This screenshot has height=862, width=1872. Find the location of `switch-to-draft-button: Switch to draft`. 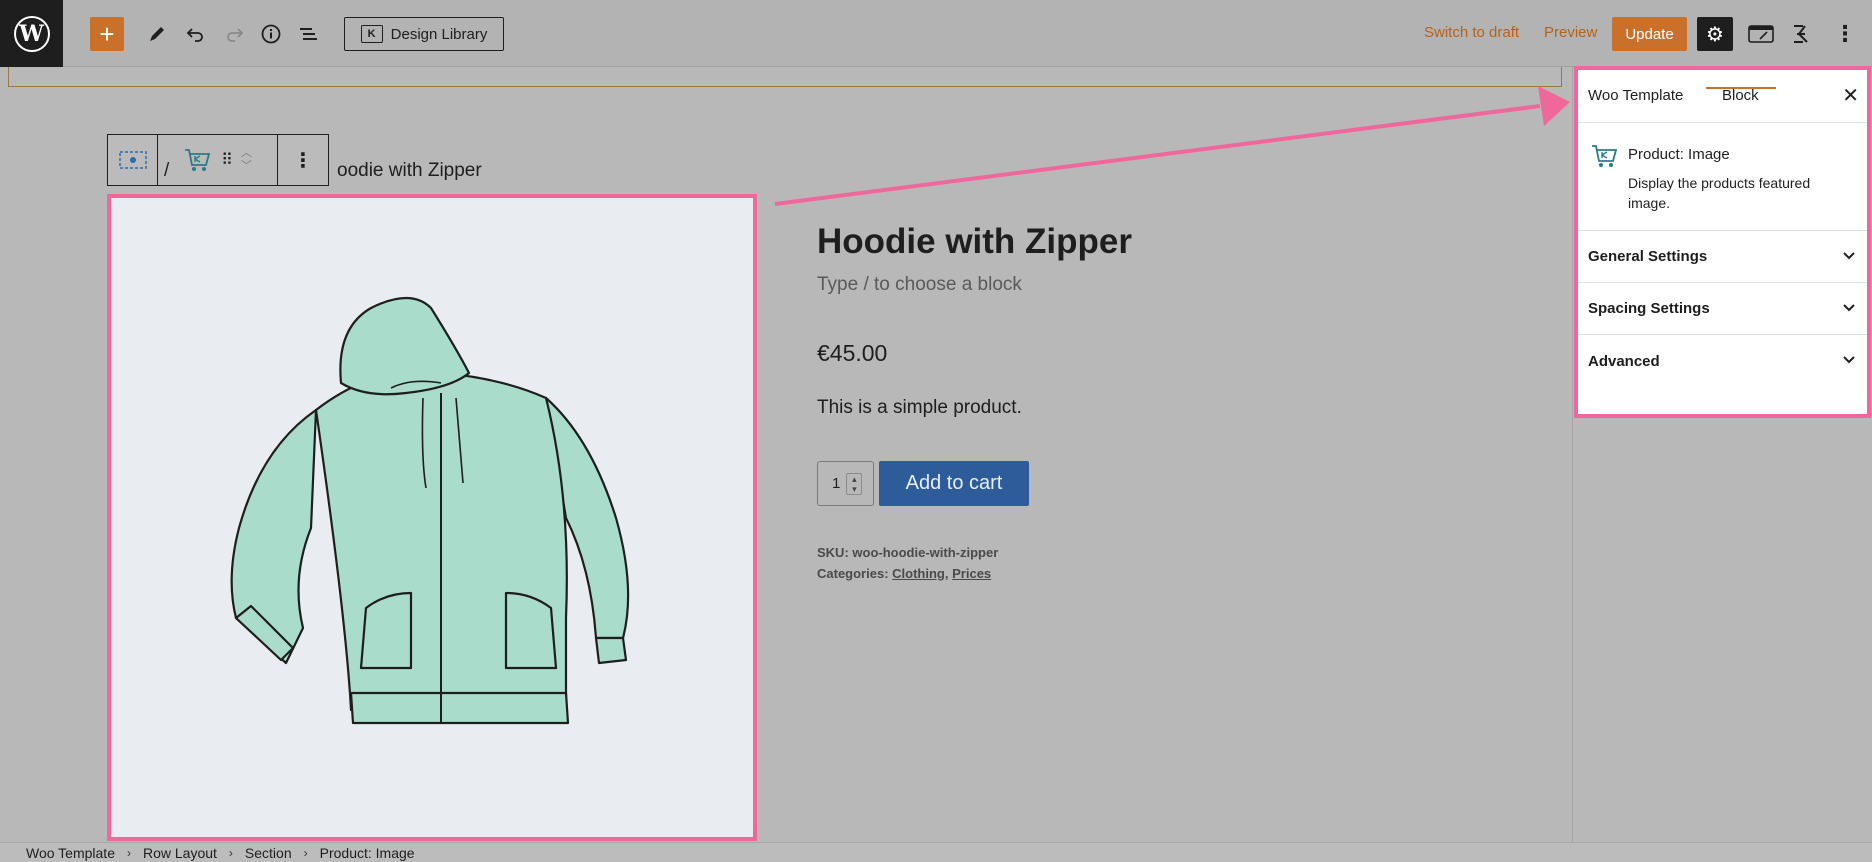

switch-to-draft-button: Switch to draft is located at coordinates (1471, 32).